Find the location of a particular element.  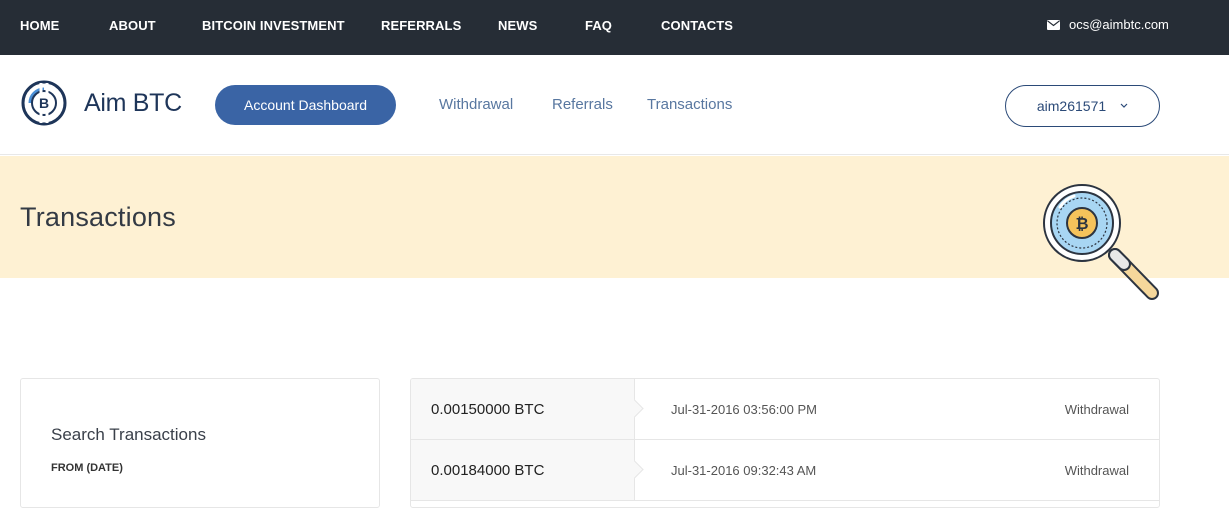

topnav-contacts: CONTACTS is located at coordinates (697, 25).